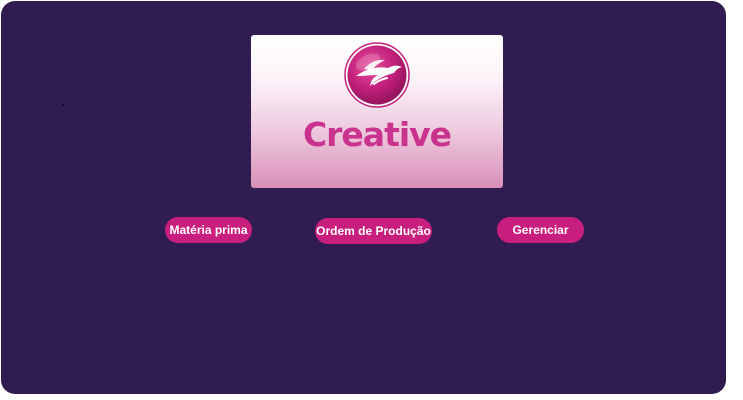 This screenshot has height=400, width=743. What do you see at coordinates (540, 230) in the screenshot?
I see `gerenciar-button: Gerenciar` at bounding box center [540, 230].